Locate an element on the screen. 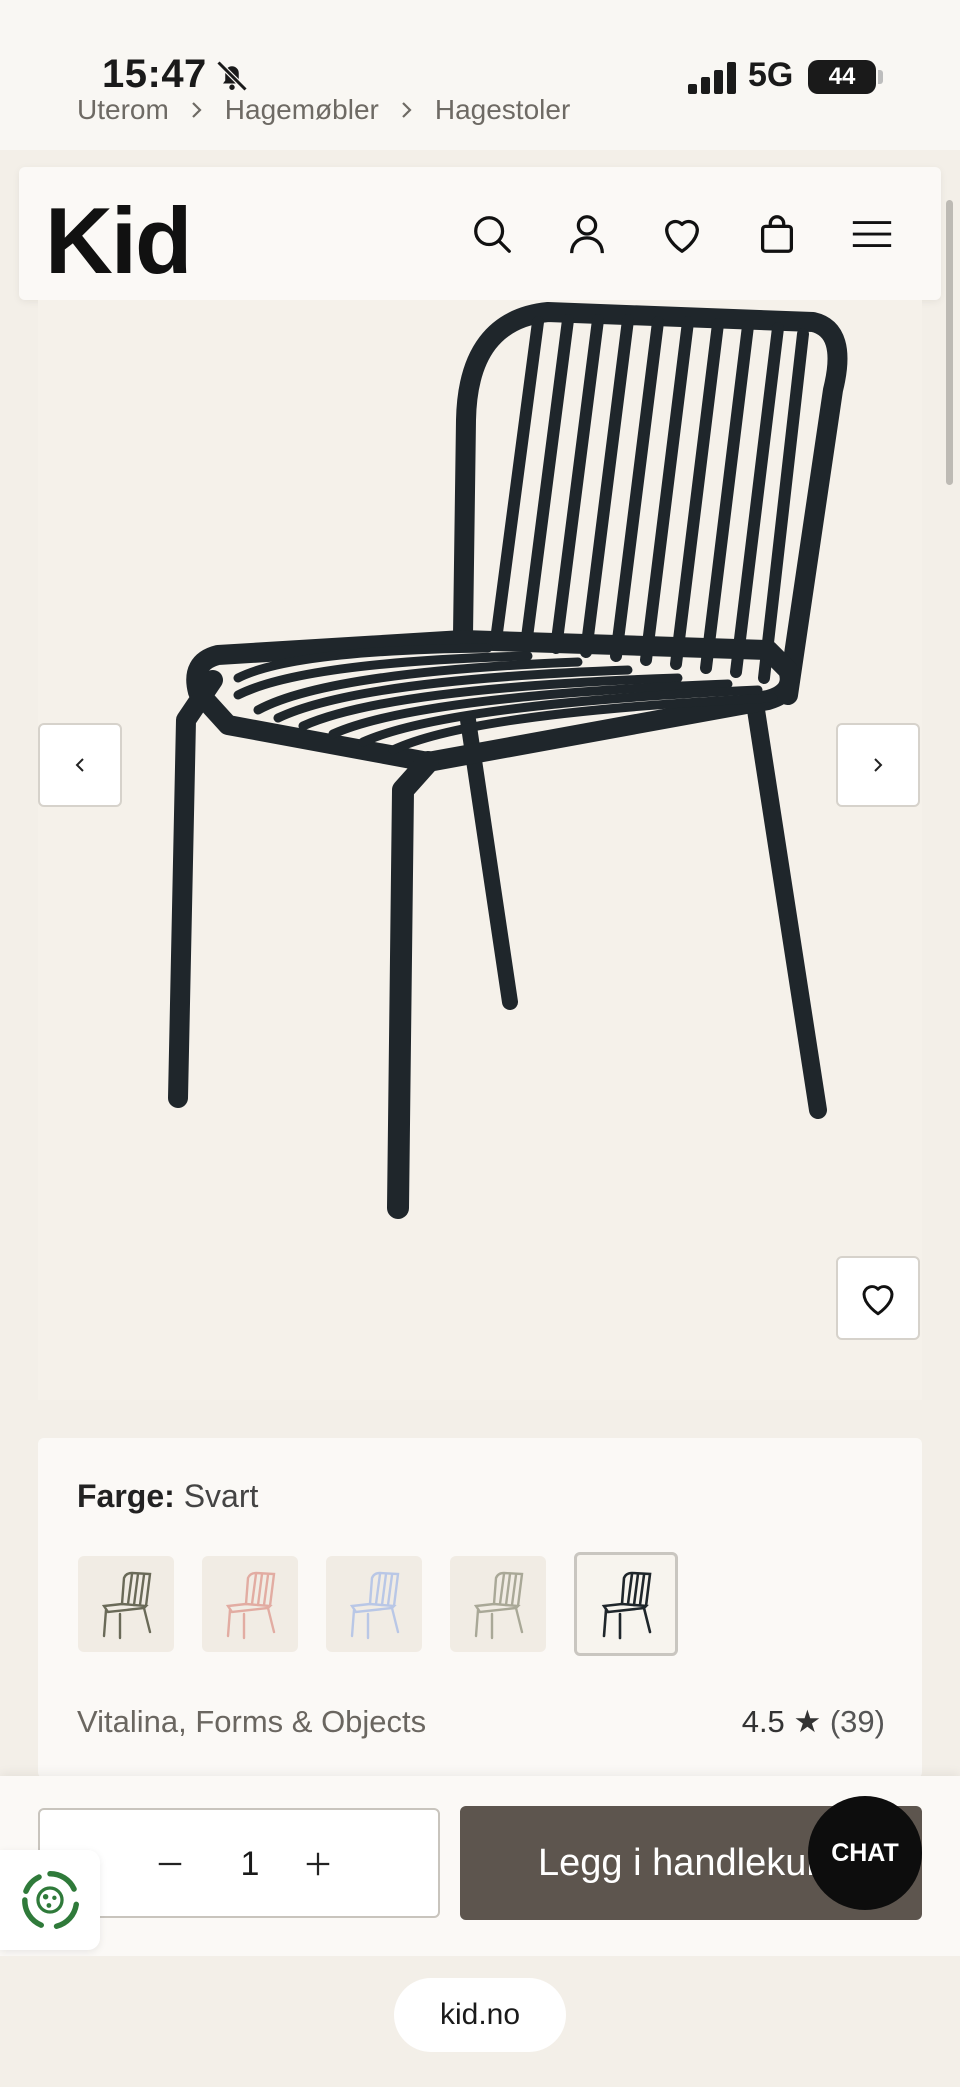  color-selection-label: Farge: Svart is located at coordinates (167, 1496).